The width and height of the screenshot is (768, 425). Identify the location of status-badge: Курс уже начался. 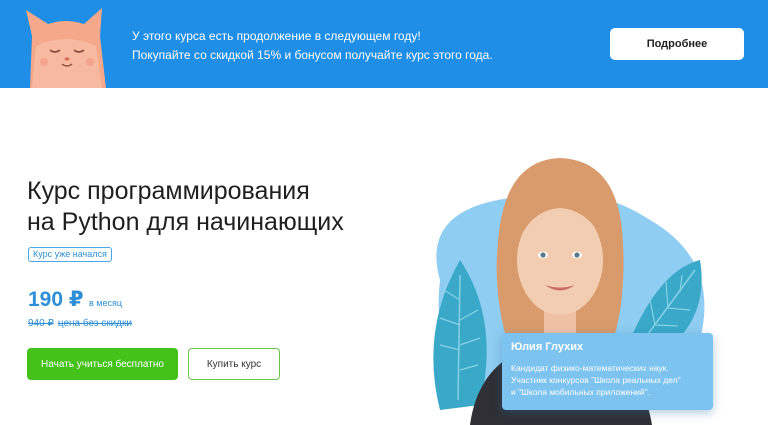
(70, 254).